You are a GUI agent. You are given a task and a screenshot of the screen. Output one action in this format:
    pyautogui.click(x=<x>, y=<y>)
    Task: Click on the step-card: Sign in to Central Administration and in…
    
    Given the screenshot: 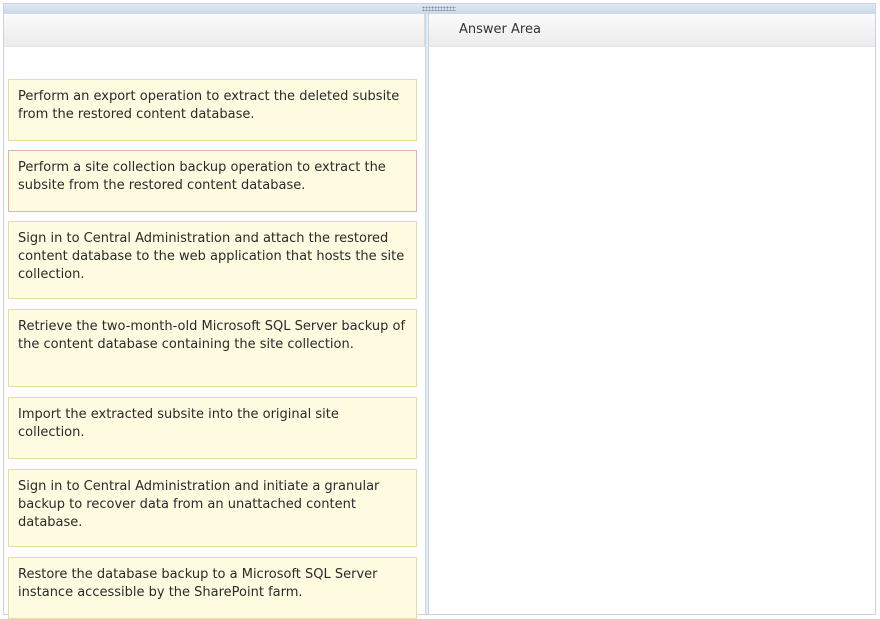 What is the action you would take?
    pyautogui.click(x=212, y=508)
    